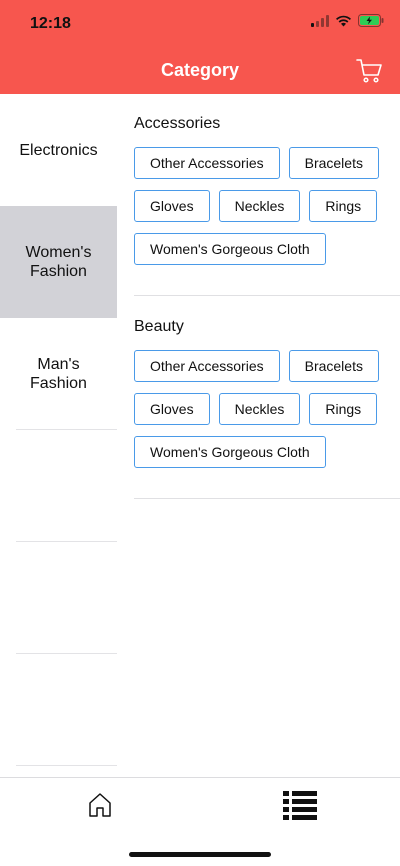 The width and height of the screenshot is (400, 866). I want to click on sidebar-item-electronics: Electronics, so click(58, 150).